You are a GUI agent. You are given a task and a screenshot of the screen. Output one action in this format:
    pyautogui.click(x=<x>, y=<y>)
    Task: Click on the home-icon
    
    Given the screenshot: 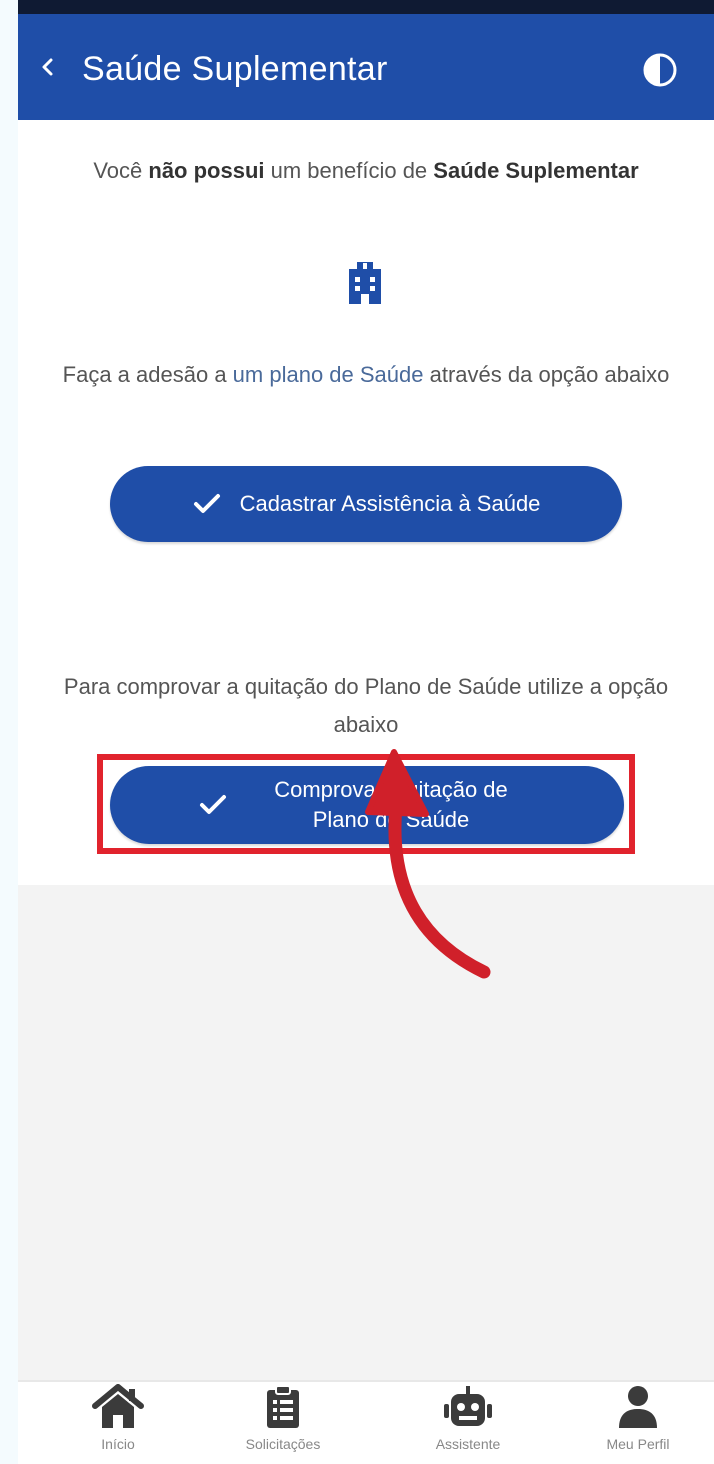 What is the action you would take?
    pyautogui.click(x=118, y=1406)
    